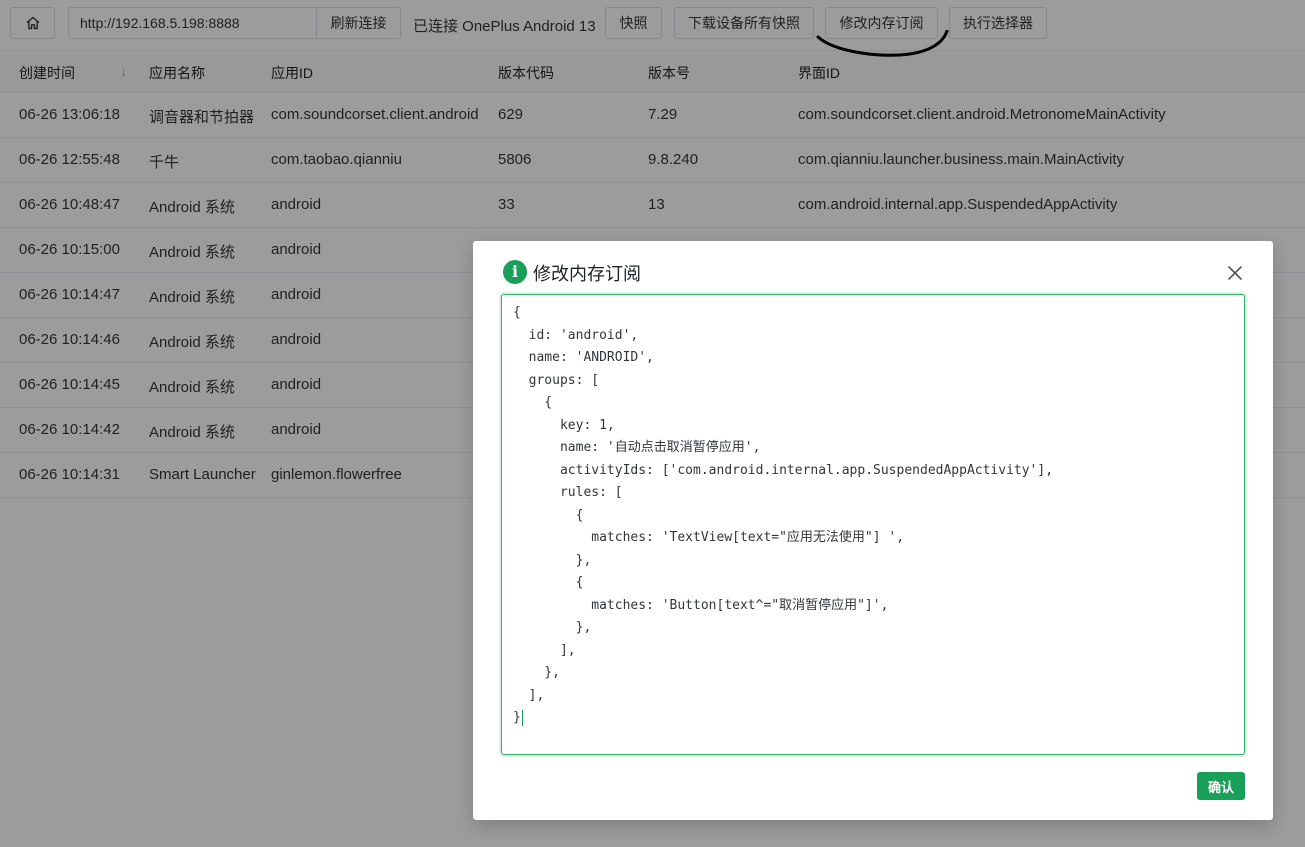 The image size is (1305, 847). I want to click on info-icon: i, so click(515, 272).